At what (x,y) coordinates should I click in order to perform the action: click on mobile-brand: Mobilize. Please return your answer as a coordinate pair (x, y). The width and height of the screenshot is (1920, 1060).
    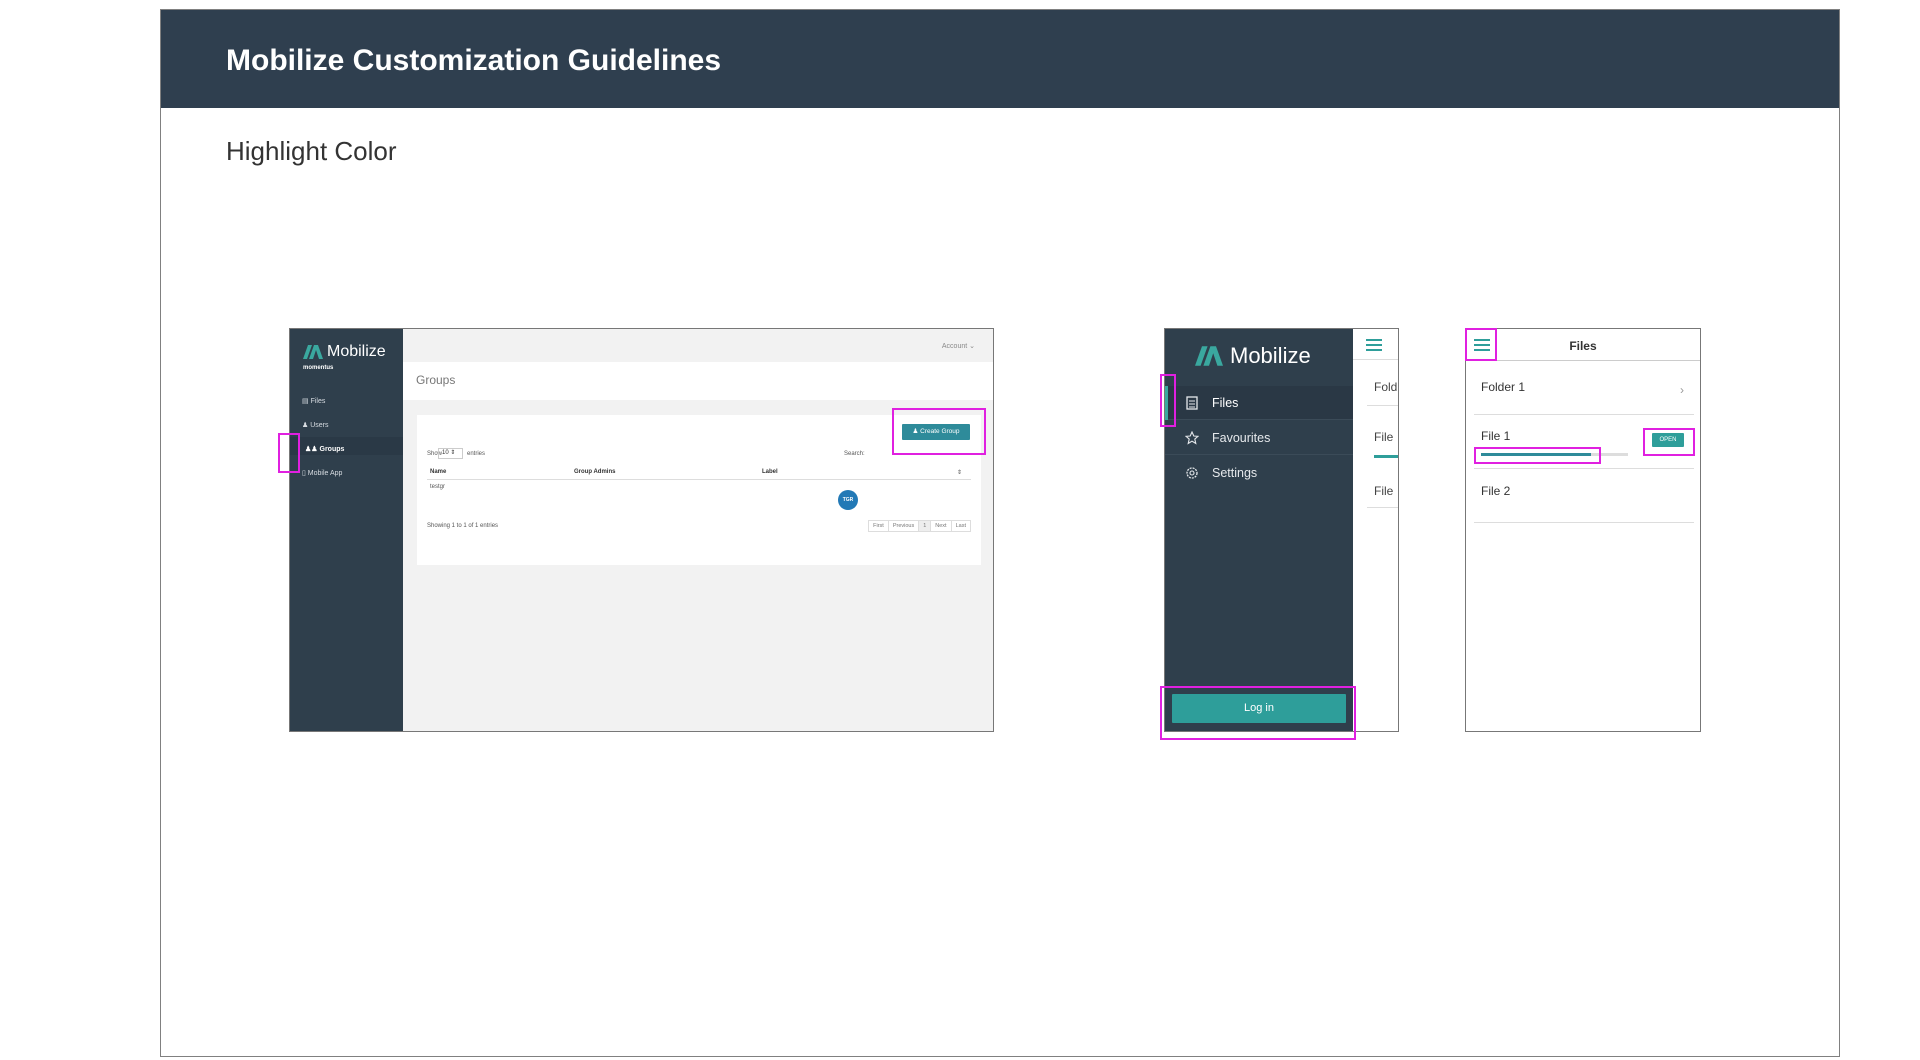
    Looking at the image, I should click on (1253, 356).